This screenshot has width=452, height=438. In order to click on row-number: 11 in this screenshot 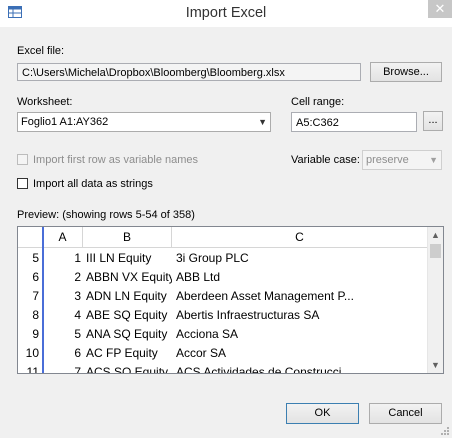, I will do `click(32, 369)`.